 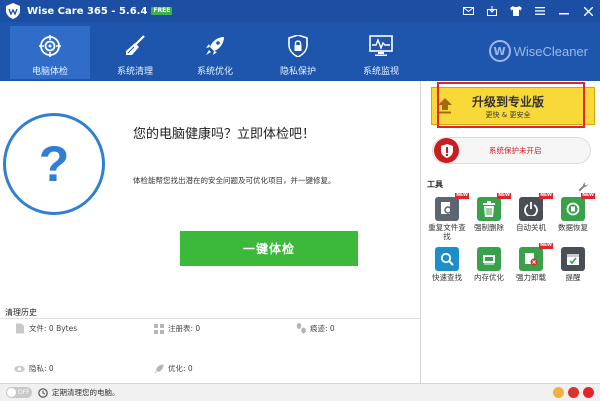 What do you see at coordinates (173, 368) in the screenshot?
I see `stat-optimize: 优化: 0` at bounding box center [173, 368].